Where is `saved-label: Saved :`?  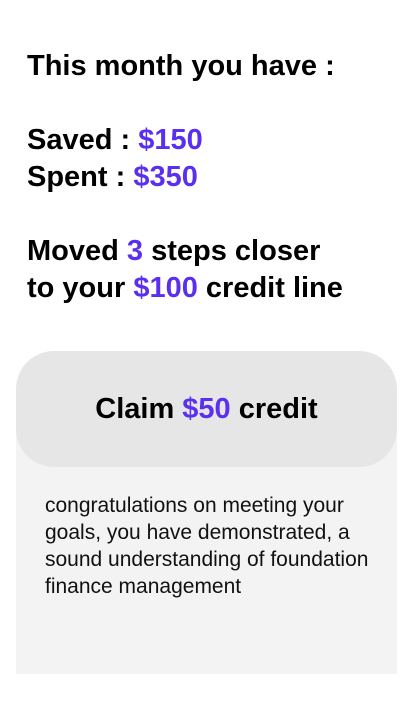
saved-label: Saved : is located at coordinates (83, 140).